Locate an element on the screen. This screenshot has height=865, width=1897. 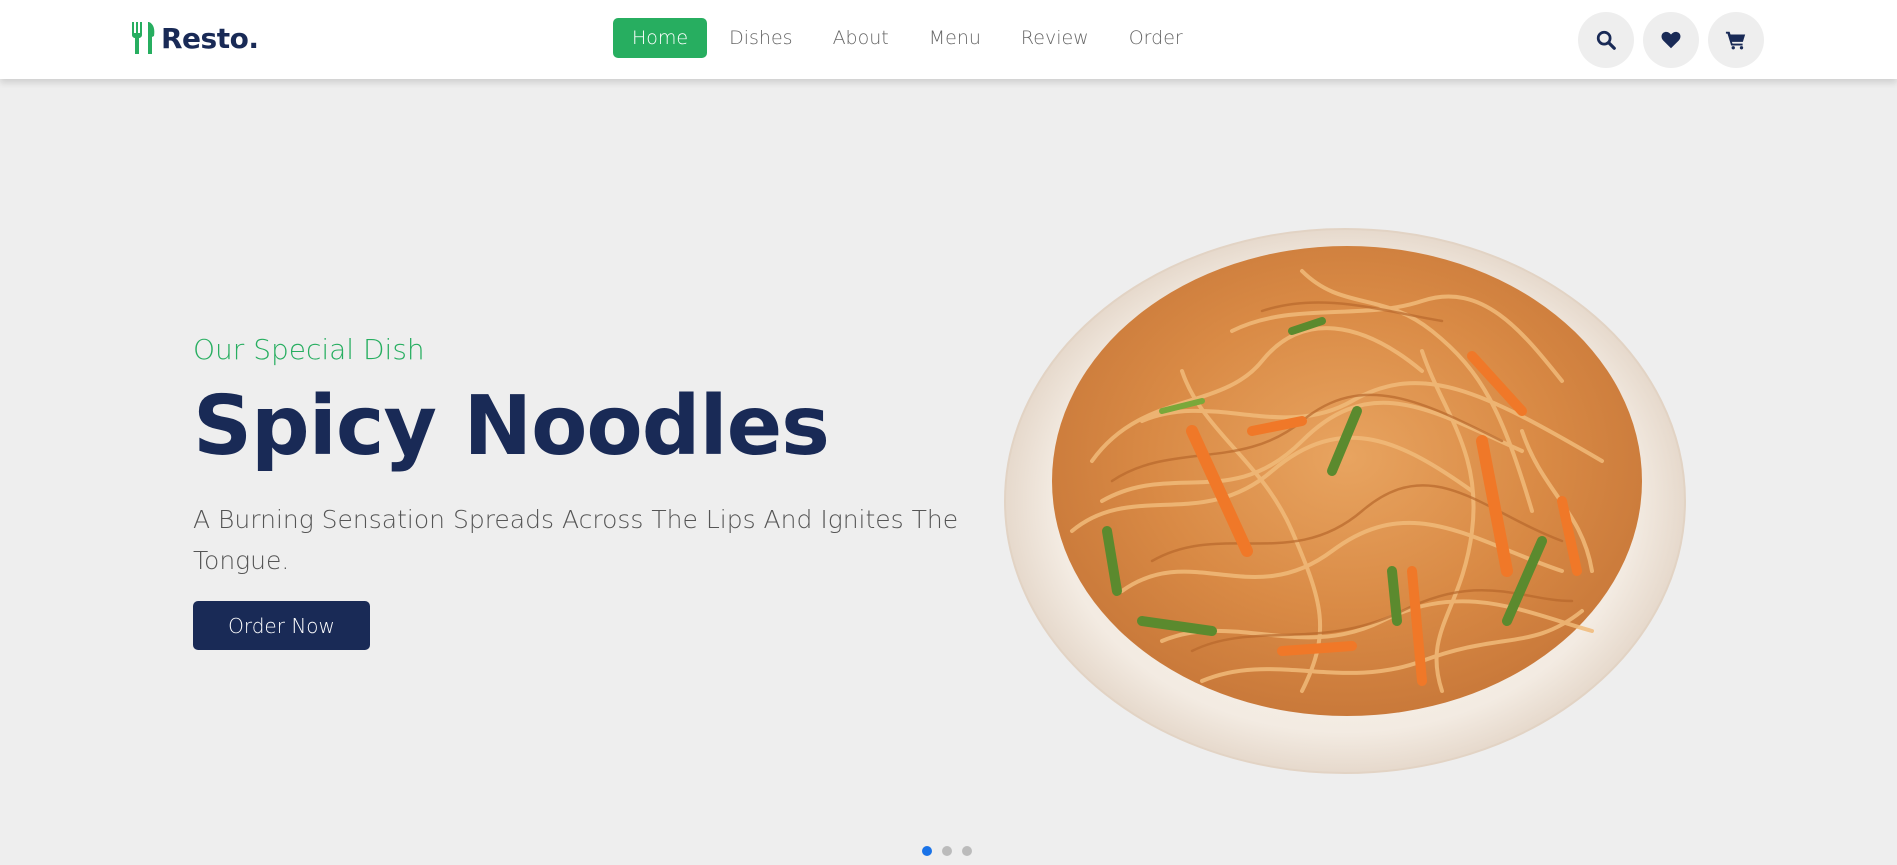
hero-title: Spicy Noodles is located at coordinates (511, 426).